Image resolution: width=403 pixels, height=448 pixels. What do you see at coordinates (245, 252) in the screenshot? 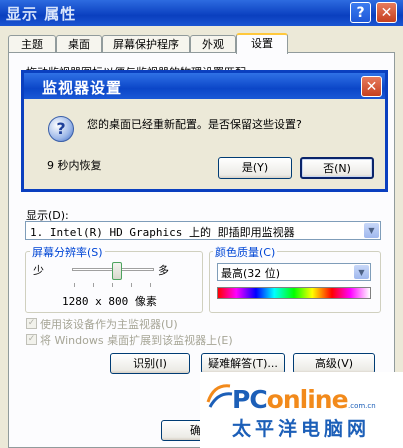
I see `color-quality-title: 颜色质量(C)` at bounding box center [245, 252].